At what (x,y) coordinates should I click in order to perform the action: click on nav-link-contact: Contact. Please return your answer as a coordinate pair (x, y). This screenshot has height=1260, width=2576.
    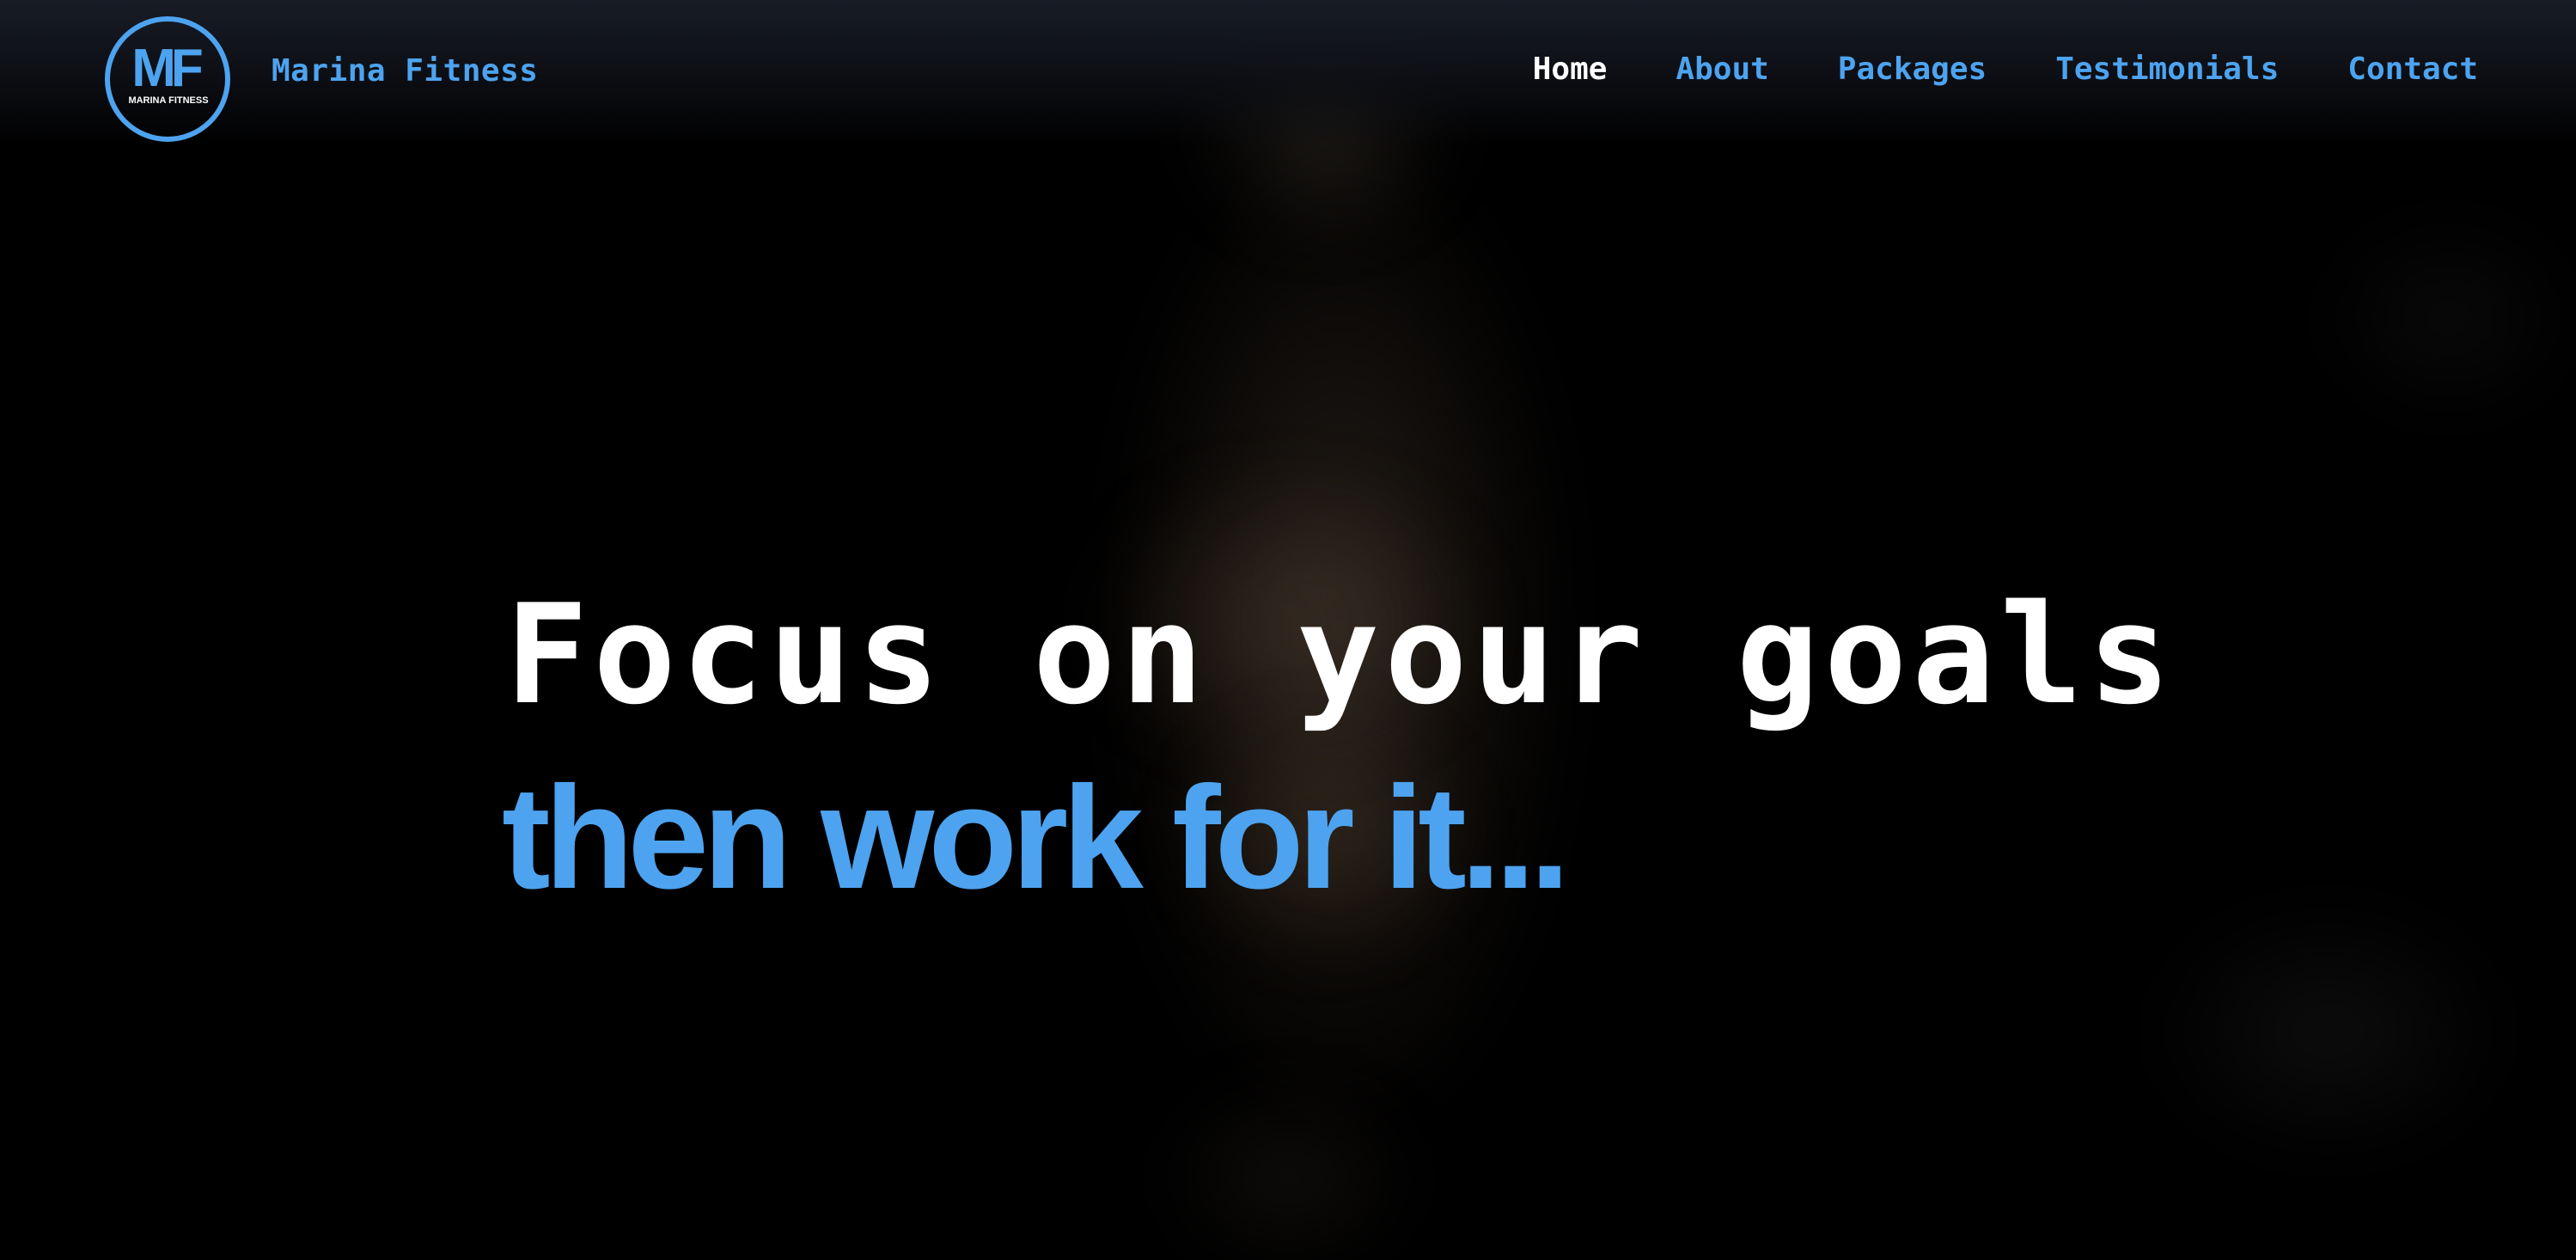
    Looking at the image, I should click on (2412, 70).